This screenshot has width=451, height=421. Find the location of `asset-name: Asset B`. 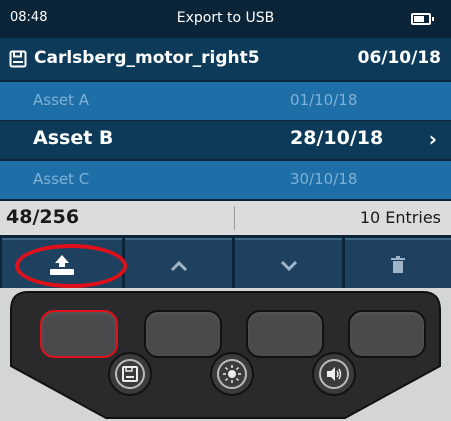

asset-name: Asset B is located at coordinates (73, 138).